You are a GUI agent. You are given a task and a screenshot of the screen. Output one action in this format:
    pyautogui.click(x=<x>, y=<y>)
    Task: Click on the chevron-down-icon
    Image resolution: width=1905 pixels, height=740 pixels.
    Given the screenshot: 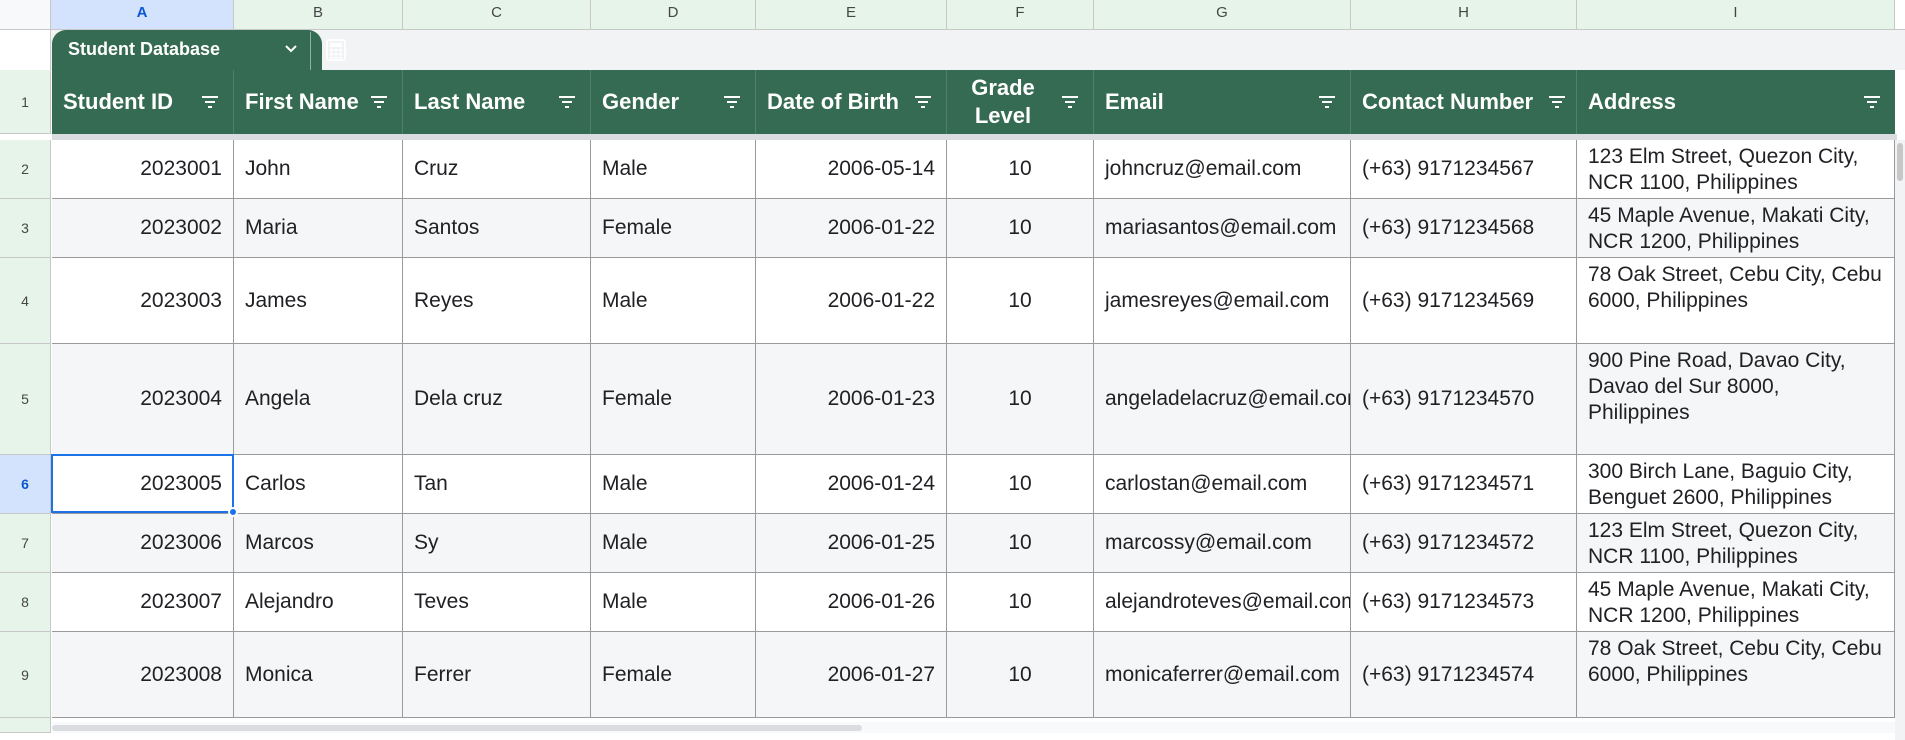 What is the action you would take?
    pyautogui.click(x=291, y=50)
    